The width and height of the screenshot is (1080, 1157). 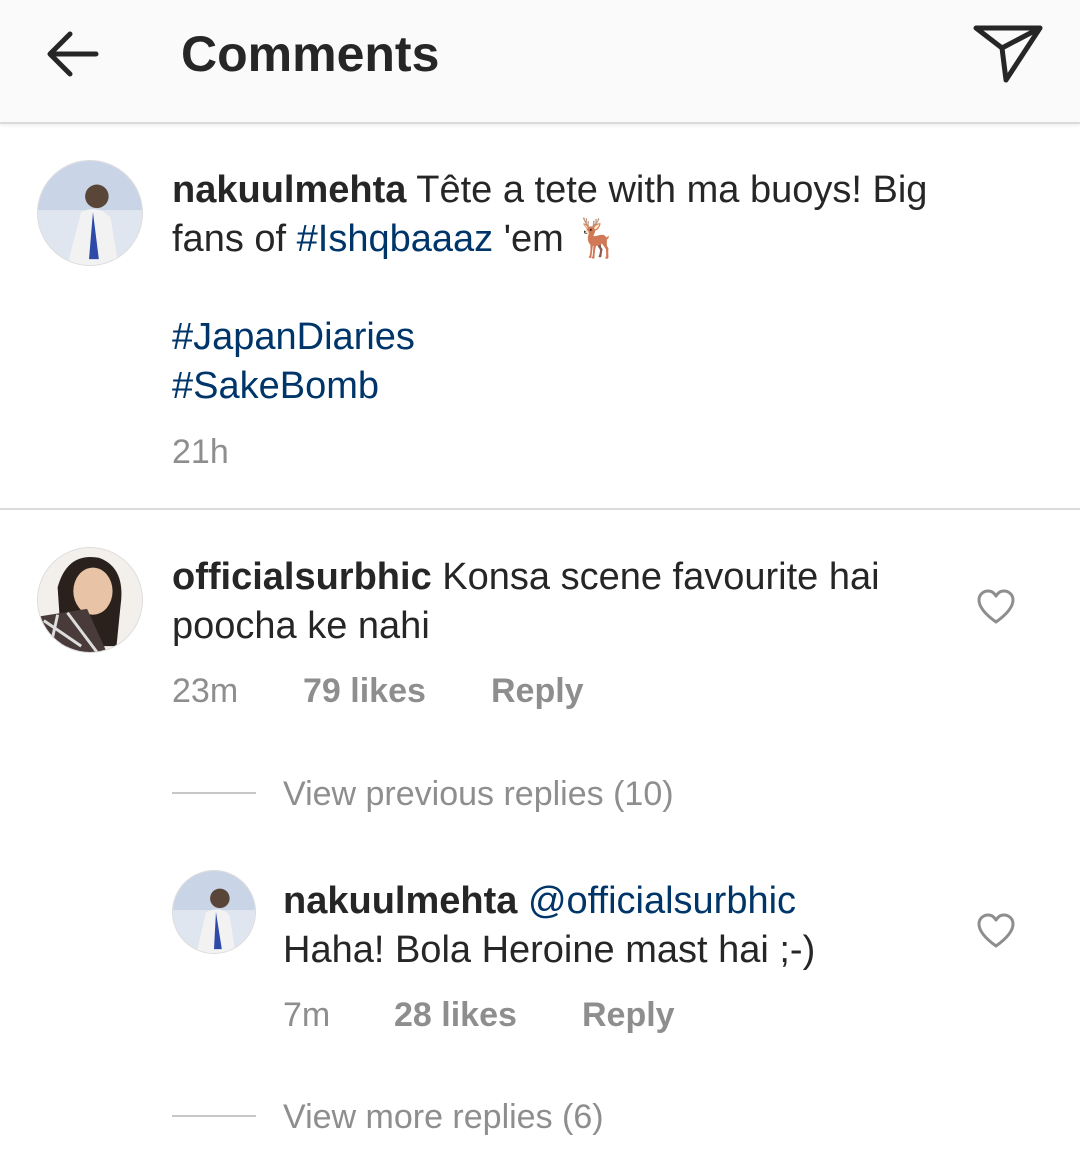 I want to click on hashtag-link: #SakeBomb, so click(x=275, y=386).